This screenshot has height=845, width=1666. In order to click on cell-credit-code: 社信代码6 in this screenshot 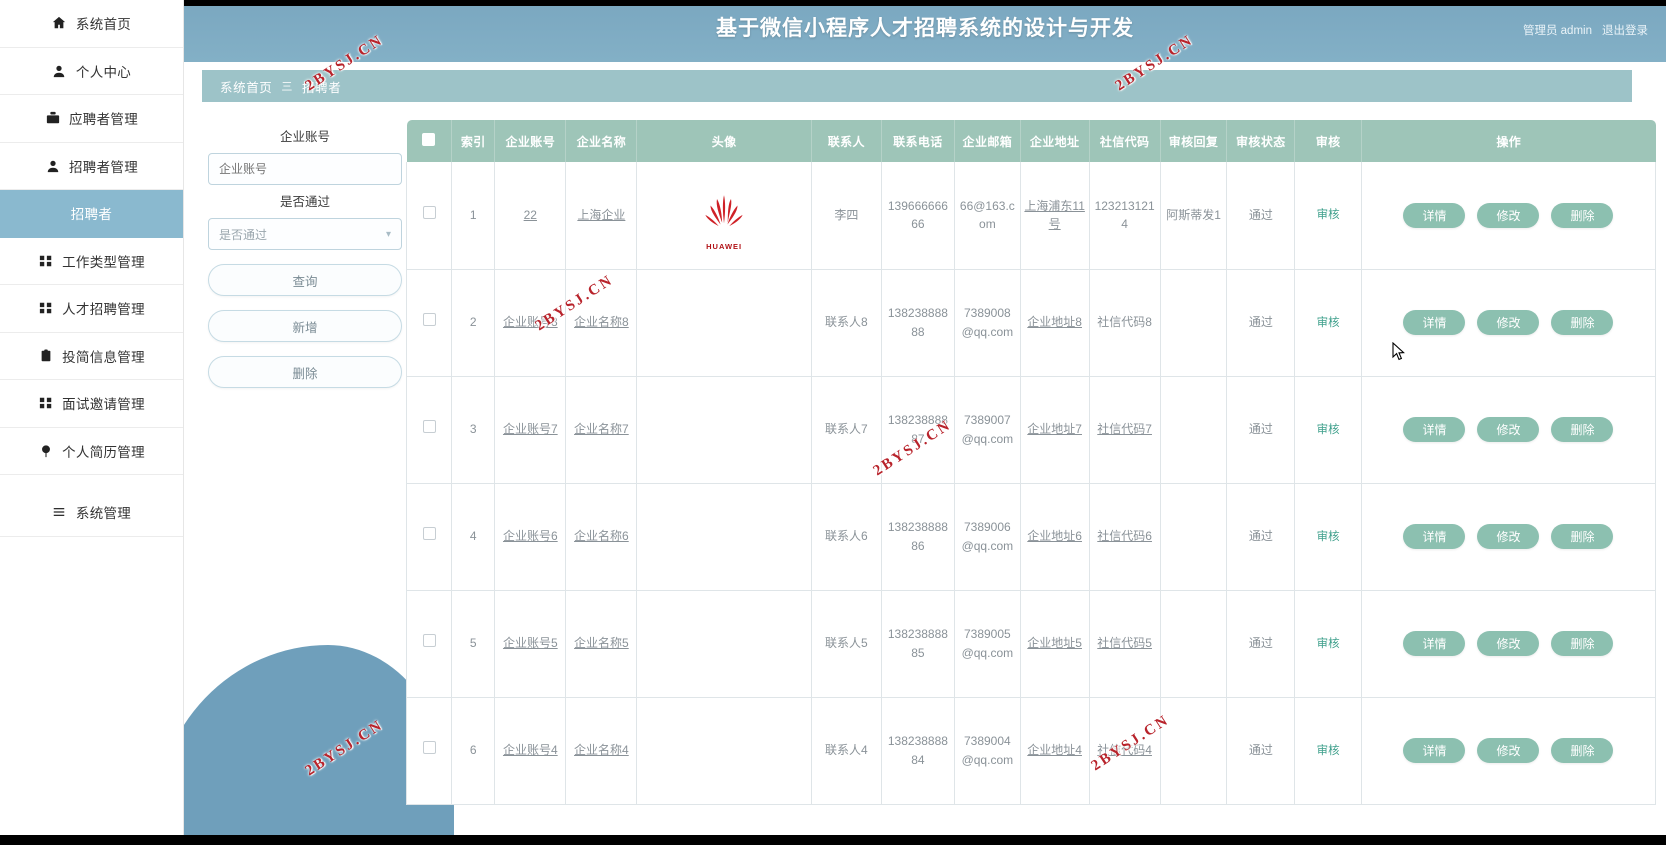, I will do `click(1124, 537)`.